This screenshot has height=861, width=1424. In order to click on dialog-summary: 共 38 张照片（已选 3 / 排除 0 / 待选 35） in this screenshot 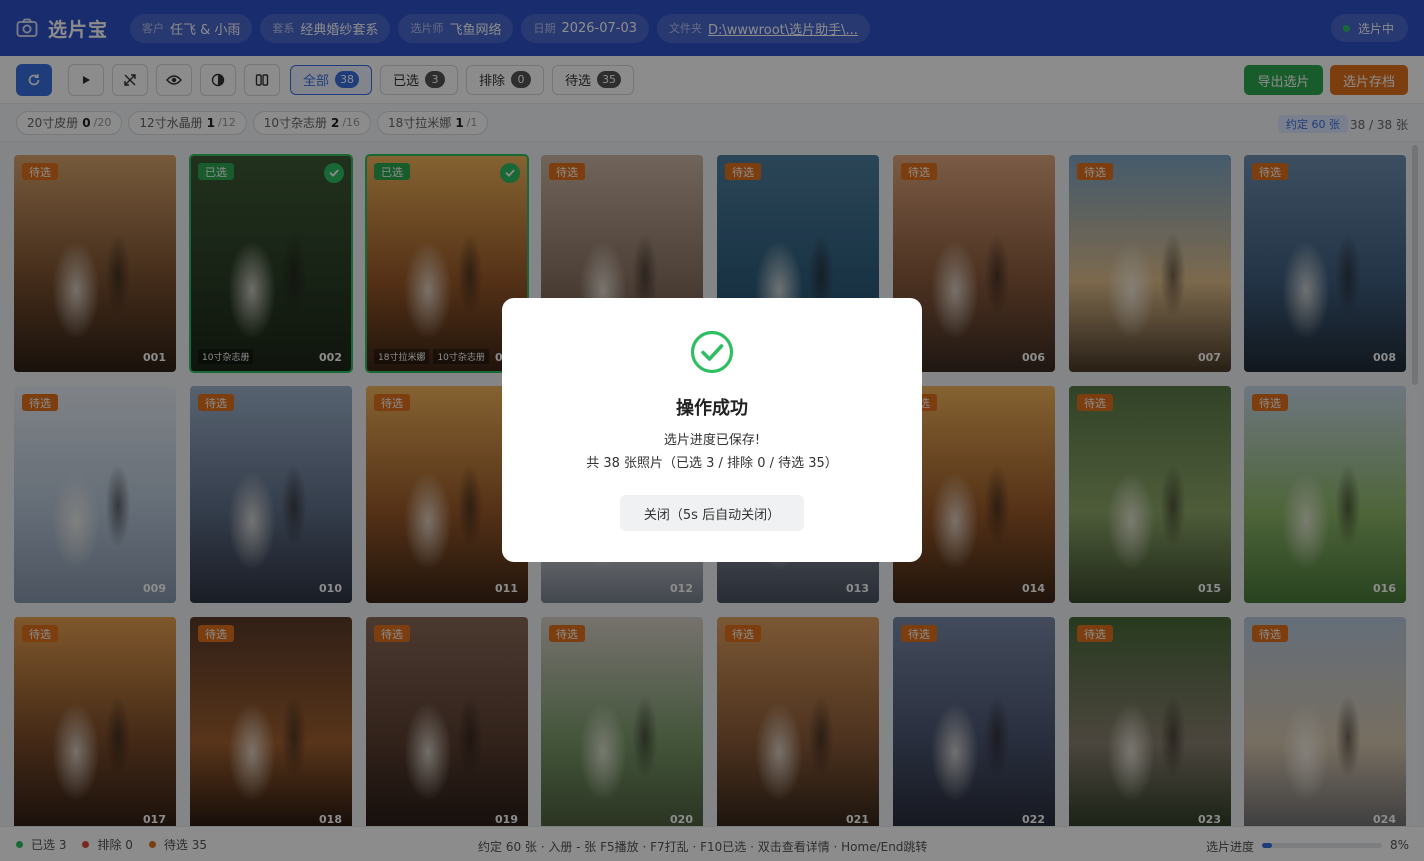, I will do `click(712, 463)`.